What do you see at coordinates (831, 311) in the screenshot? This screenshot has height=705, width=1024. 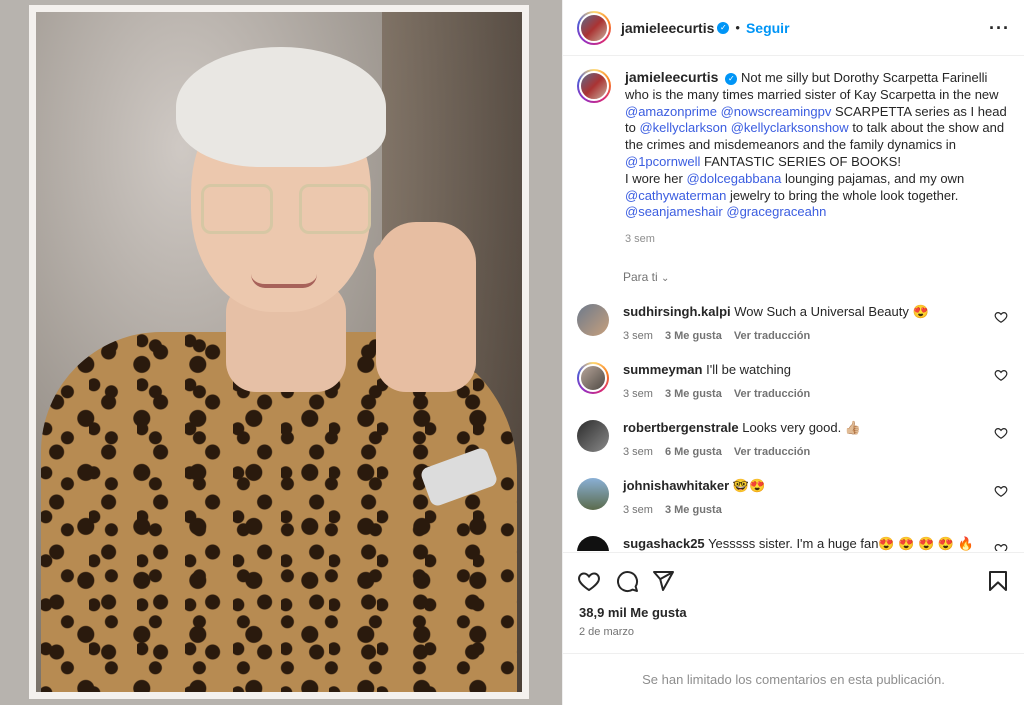 I see `comment-text: Wow Such a Universal Beauty 😍` at bounding box center [831, 311].